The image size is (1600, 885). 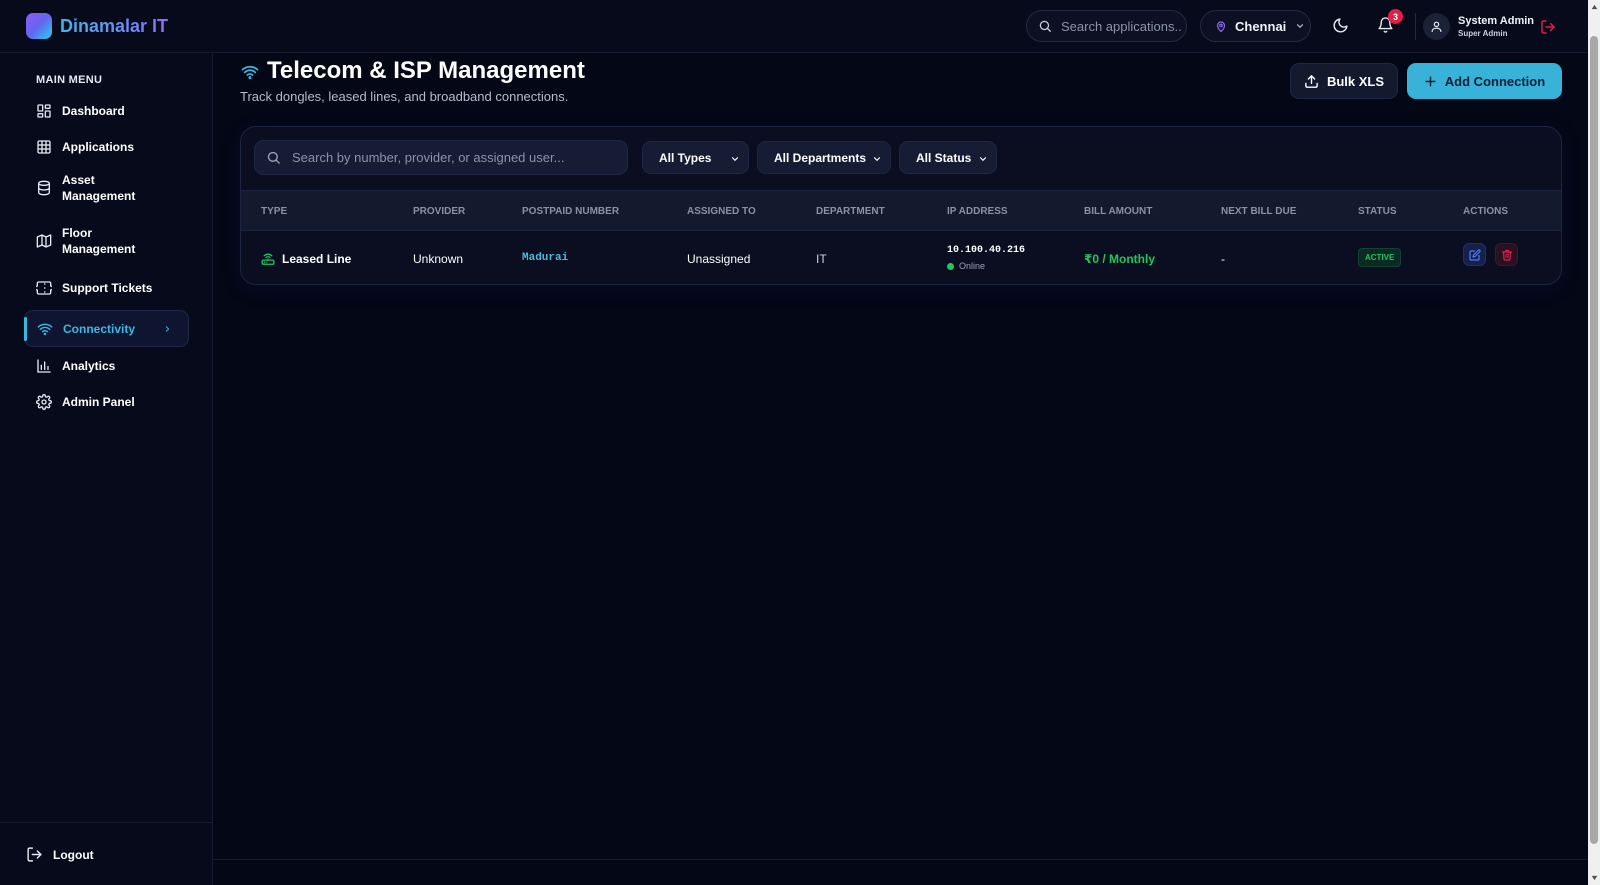 What do you see at coordinates (977, 211) in the screenshot?
I see `column-header: IP ADDRESS` at bounding box center [977, 211].